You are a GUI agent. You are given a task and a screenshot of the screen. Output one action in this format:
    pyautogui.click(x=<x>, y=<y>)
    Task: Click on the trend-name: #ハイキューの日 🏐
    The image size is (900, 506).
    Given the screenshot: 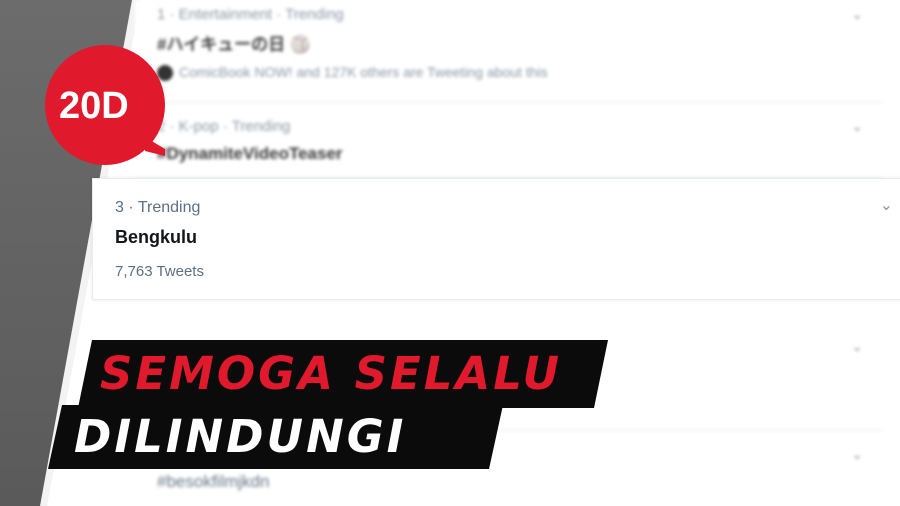 What is the action you would take?
    pyautogui.click(x=234, y=44)
    